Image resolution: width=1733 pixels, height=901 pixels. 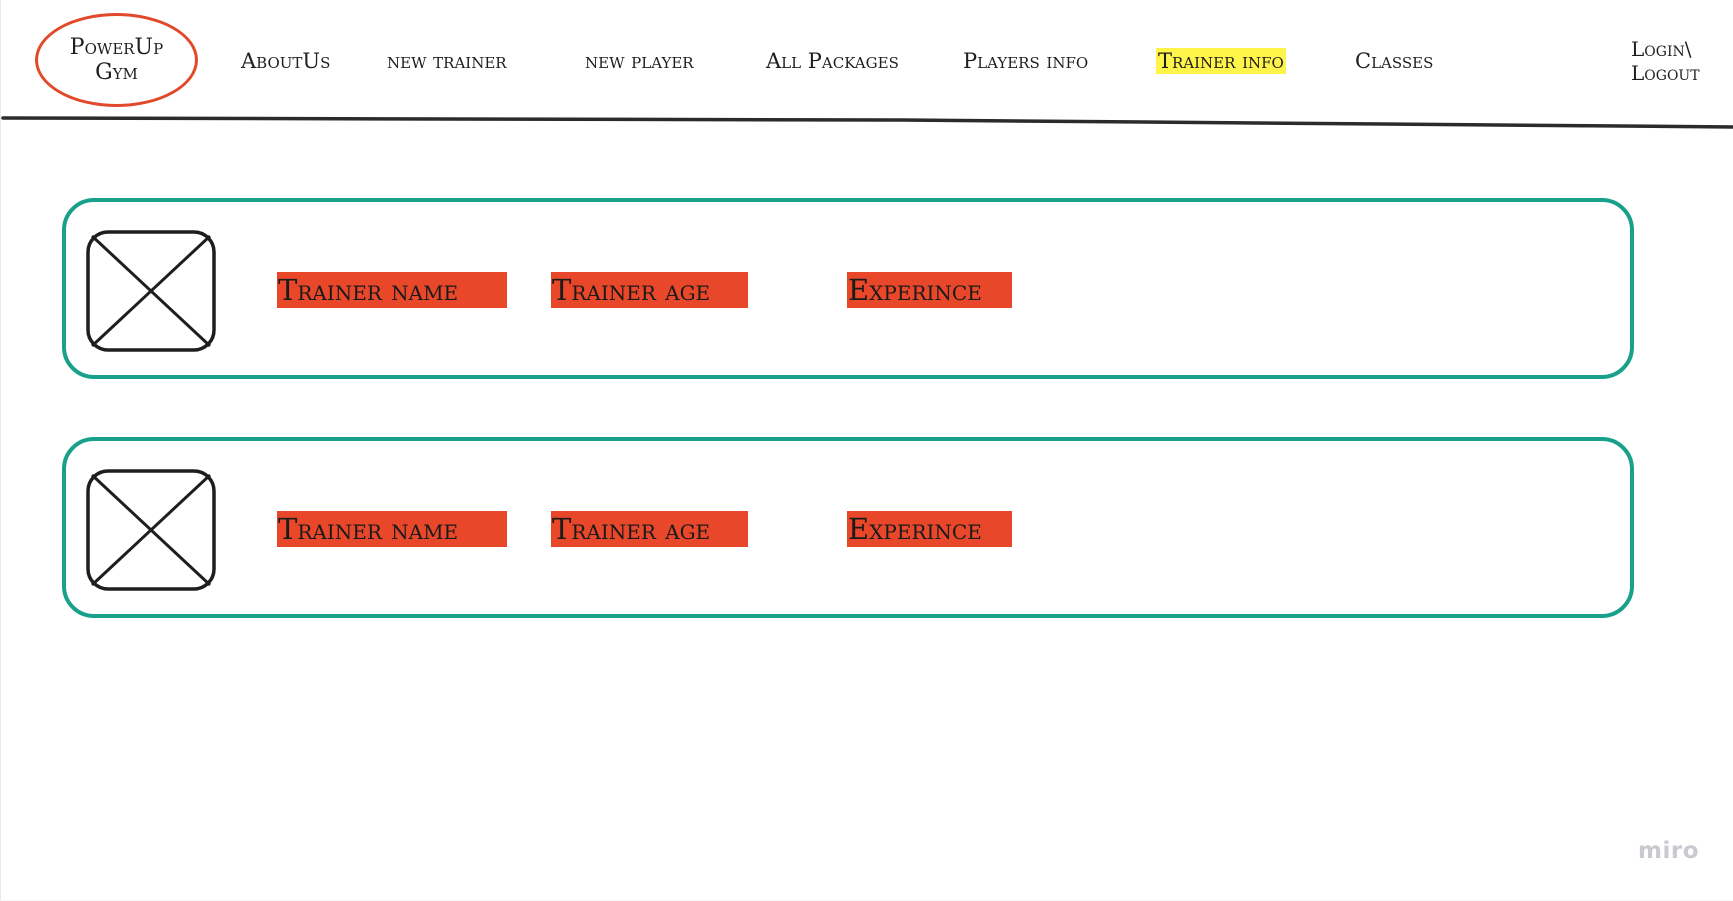 What do you see at coordinates (832, 61) in the screenshot?
I see `nav-item-all-packages: All Packages` at bounding box center [832, 61].